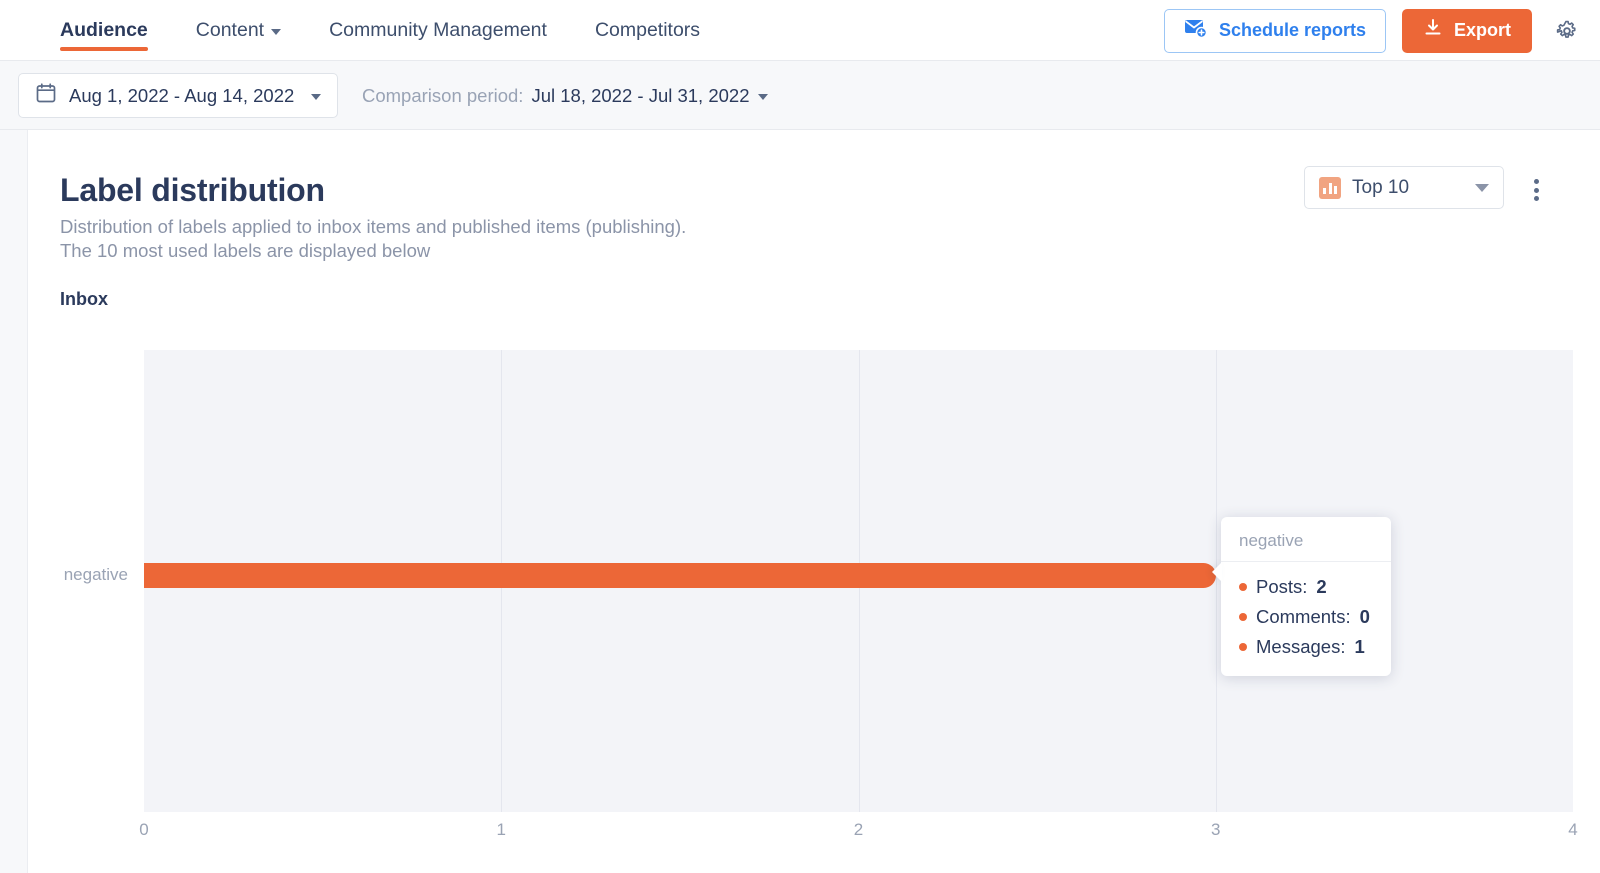  Describe the element at coordinates (1321, 586) in the screenshot. I see `tooltip-row-value: 2` at that location.